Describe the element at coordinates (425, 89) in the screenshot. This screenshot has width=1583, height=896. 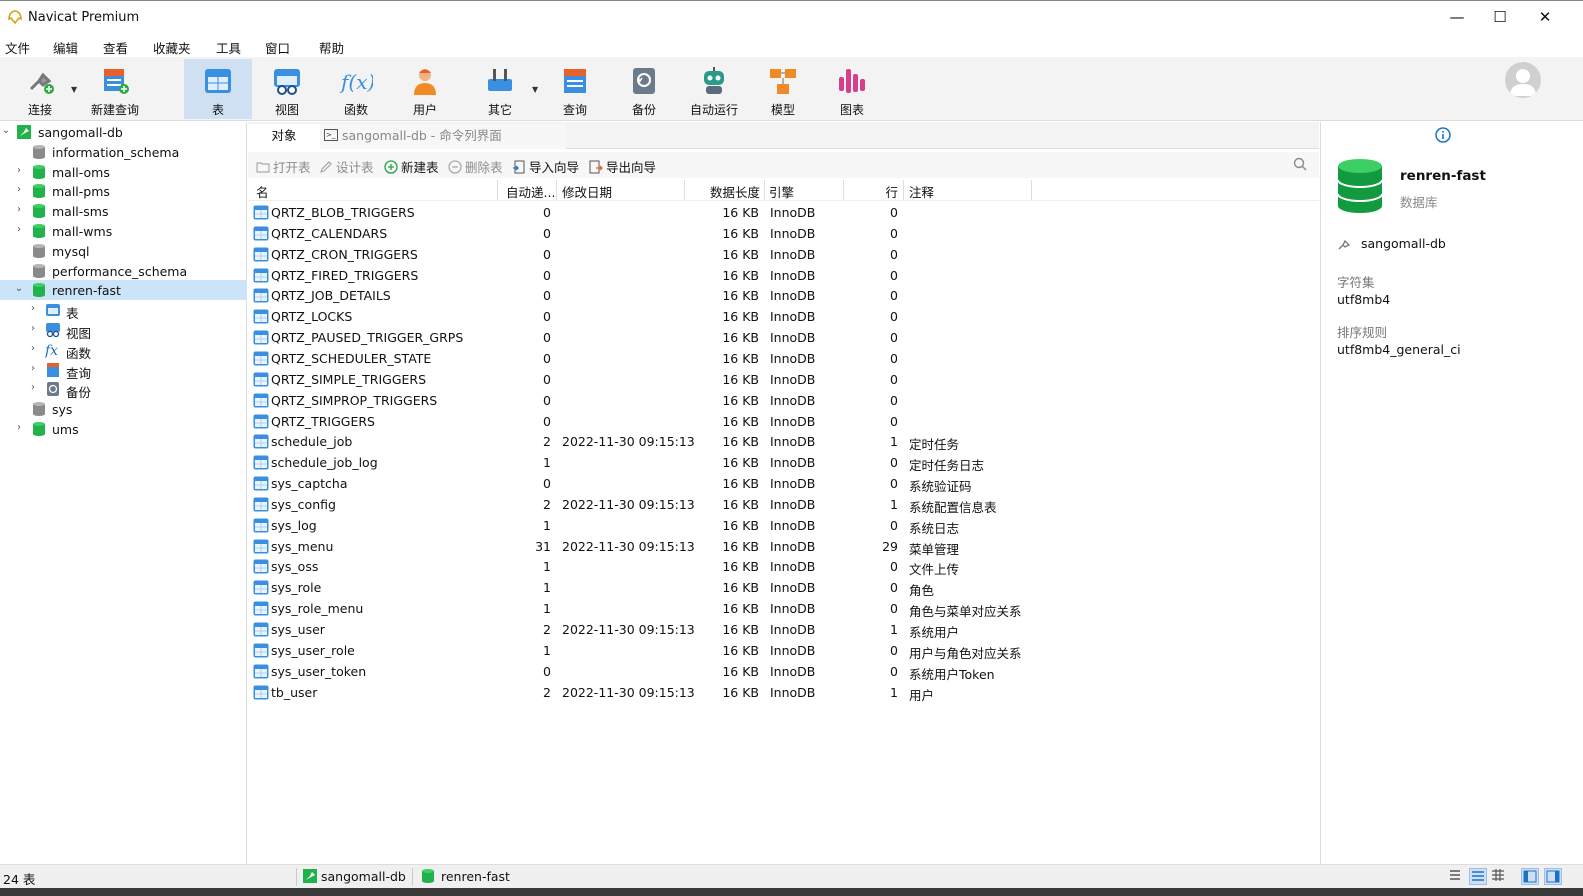
I see `toolbar-user-button: 用户` at that location.